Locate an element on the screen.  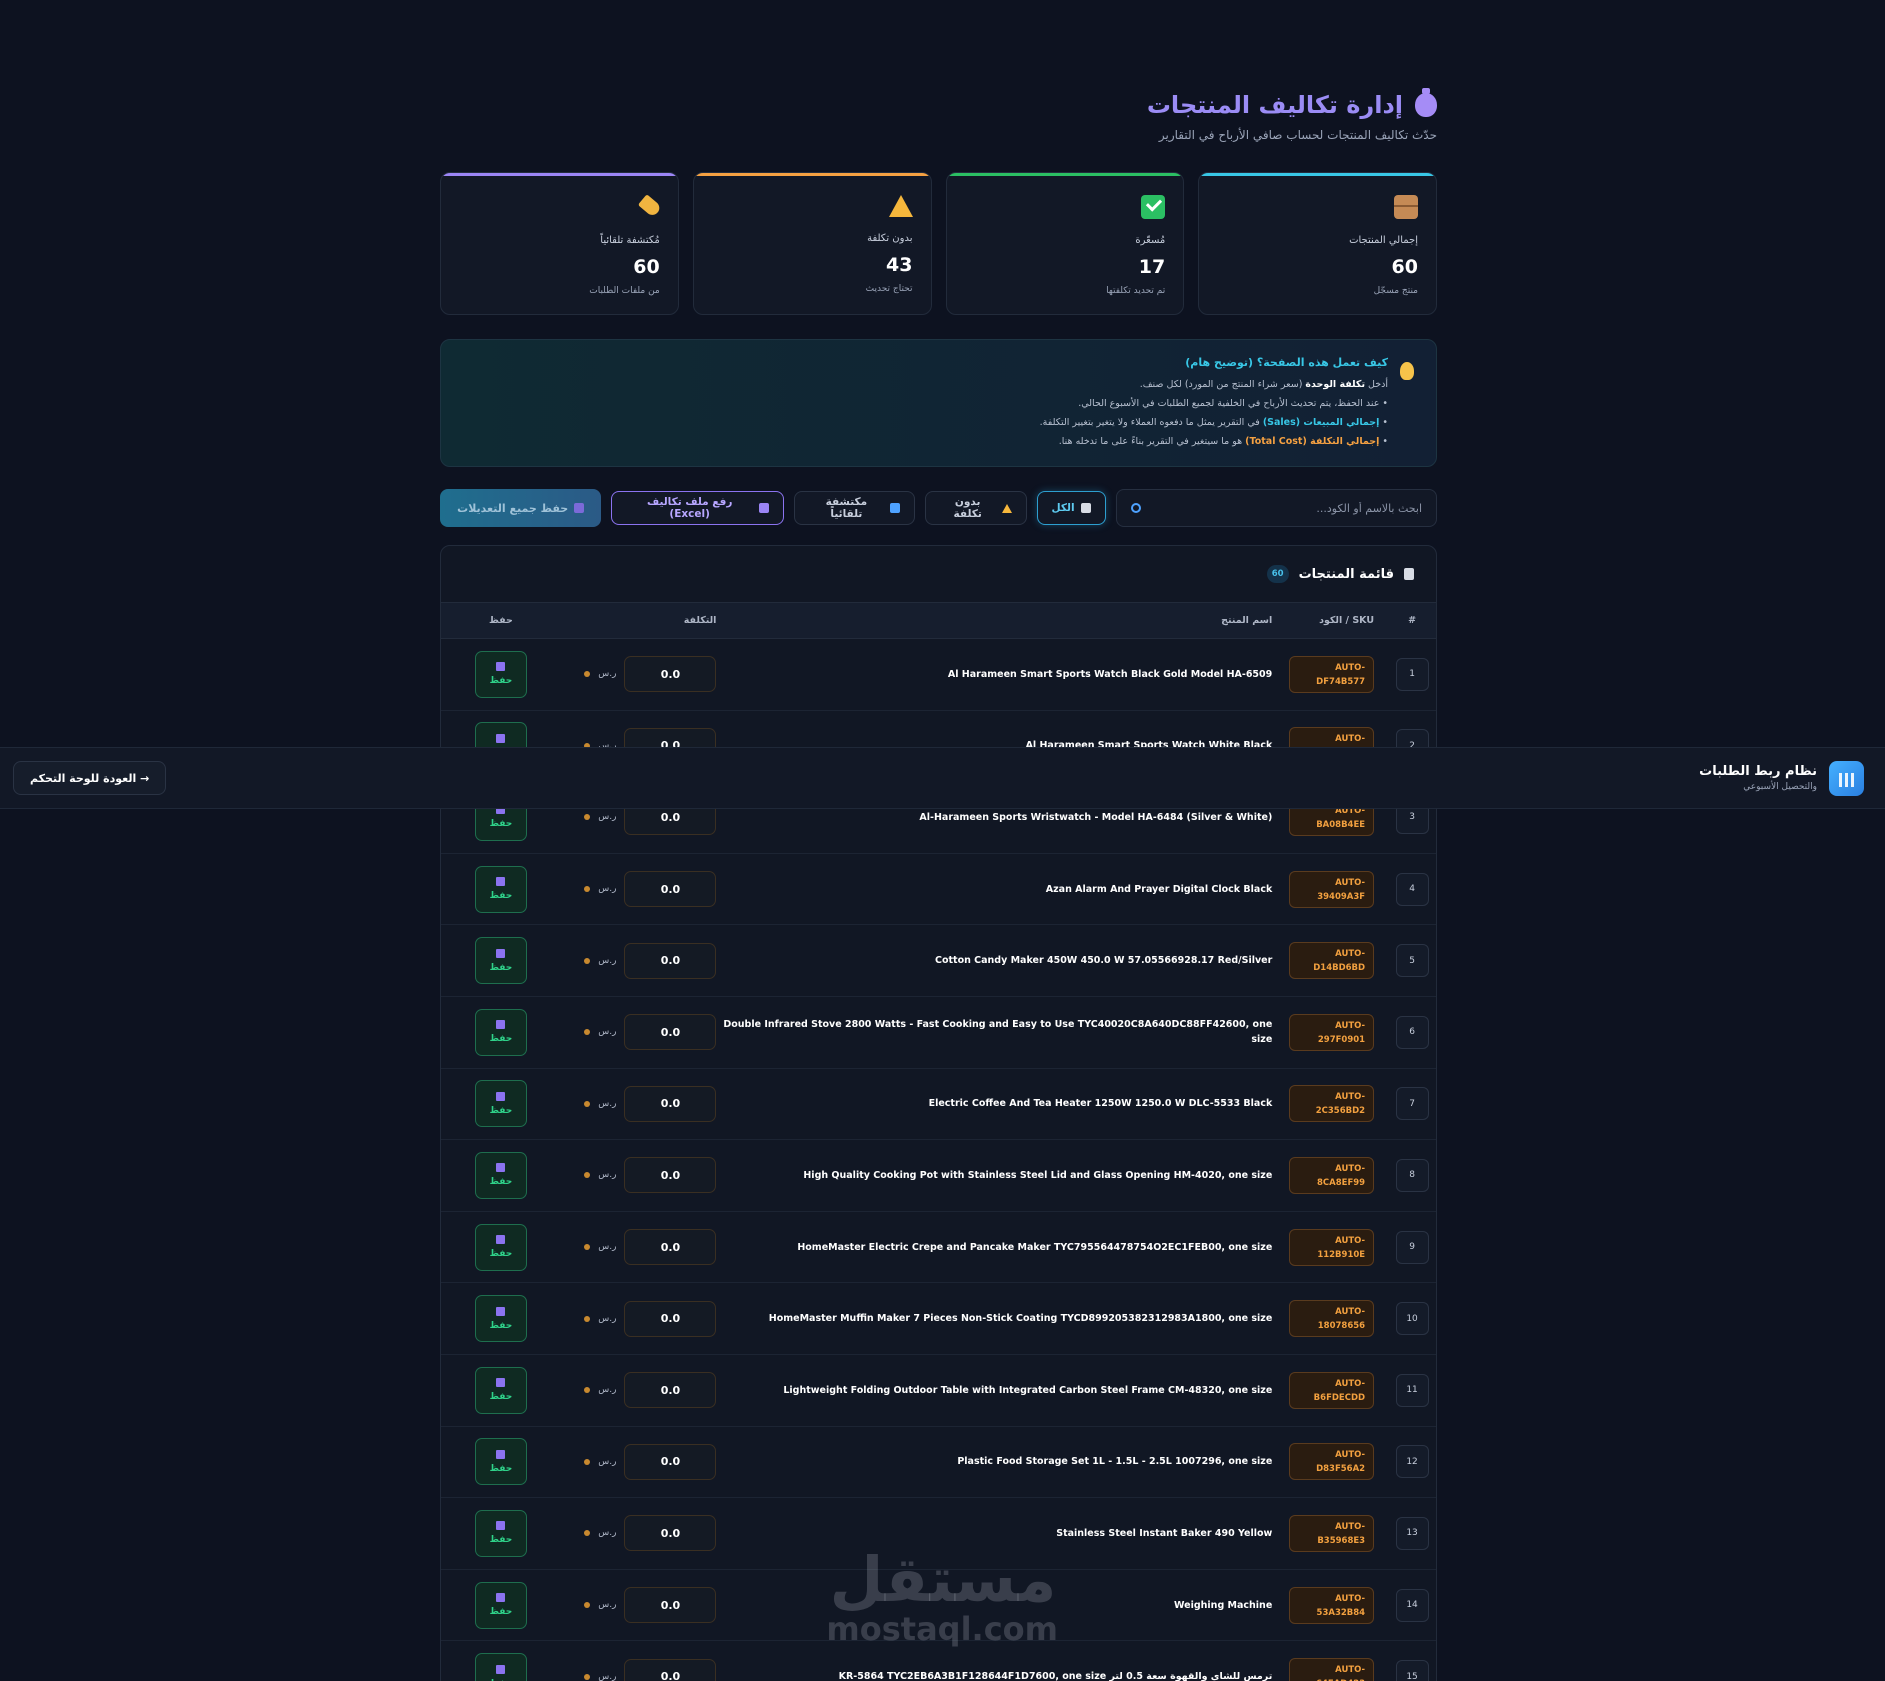
back-to-dashboard-button: → العودة للوحة التحكم is located at coordinates (90, 778).